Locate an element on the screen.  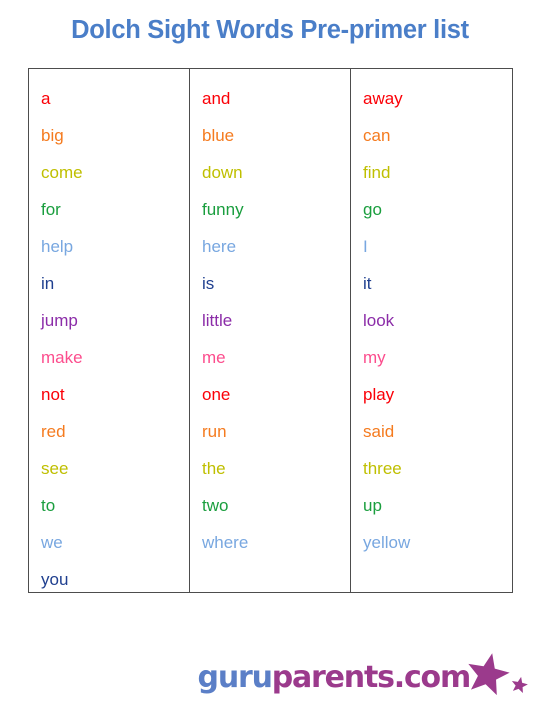
sight-word: to is located at coordinates (48, 505).